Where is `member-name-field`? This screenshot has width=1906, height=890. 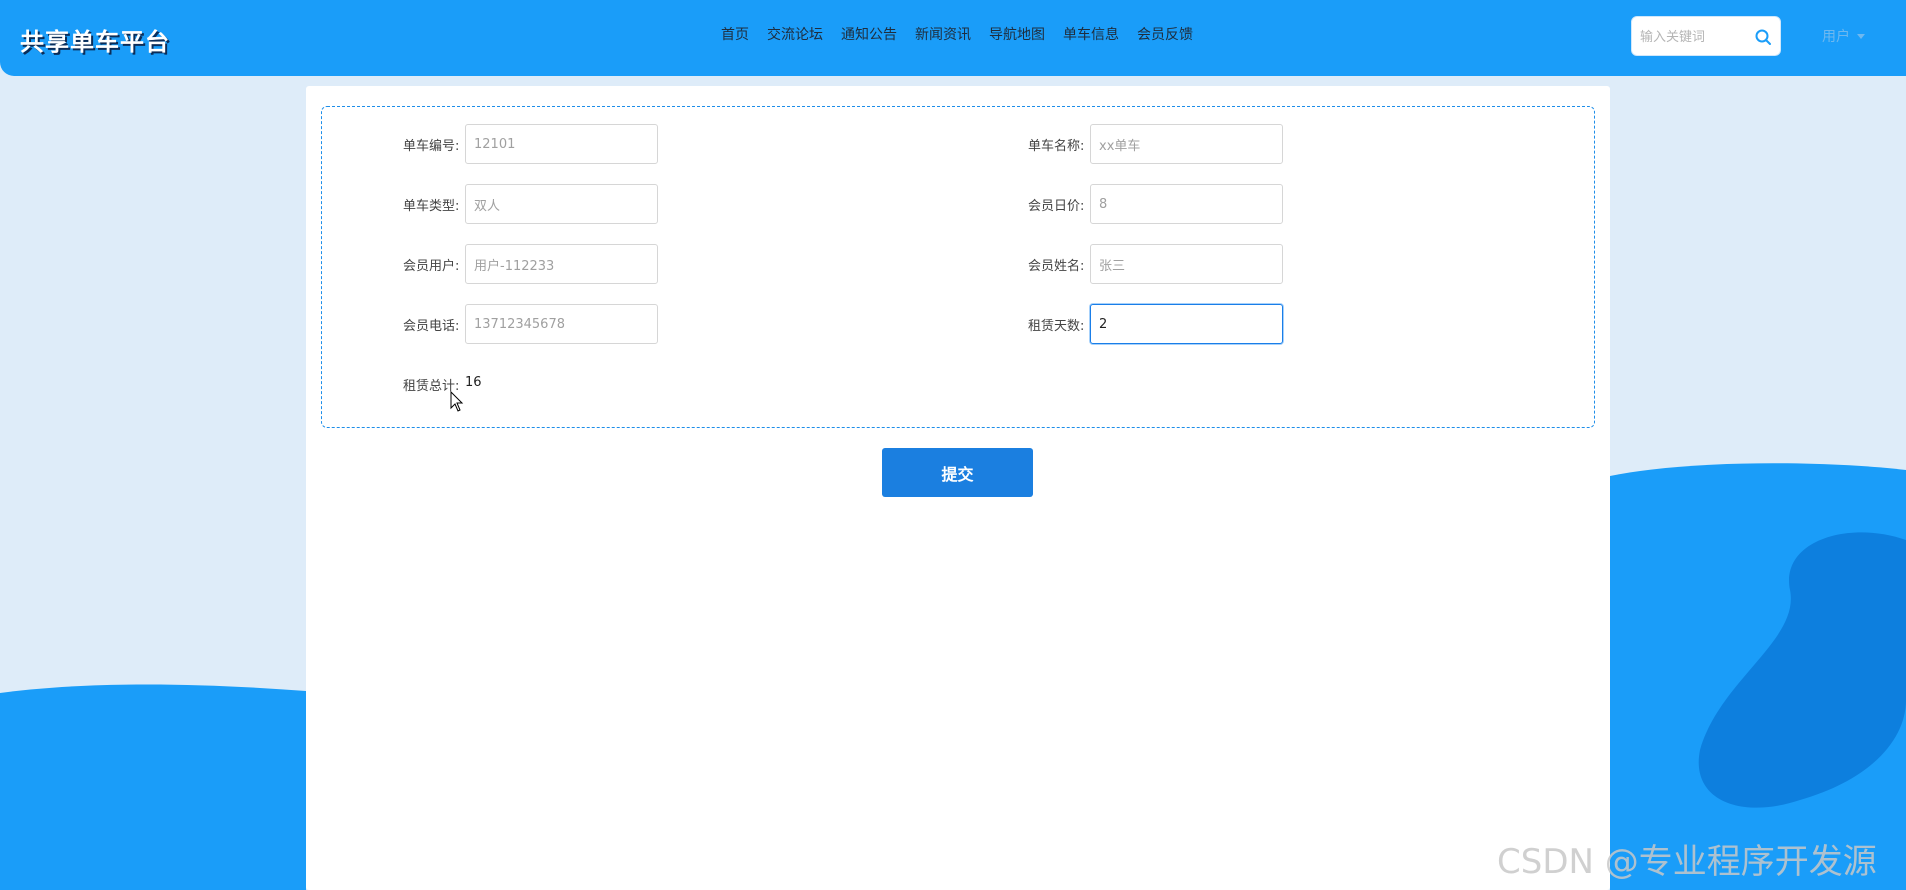
member-name-field is located at coordinates (1186, 264).